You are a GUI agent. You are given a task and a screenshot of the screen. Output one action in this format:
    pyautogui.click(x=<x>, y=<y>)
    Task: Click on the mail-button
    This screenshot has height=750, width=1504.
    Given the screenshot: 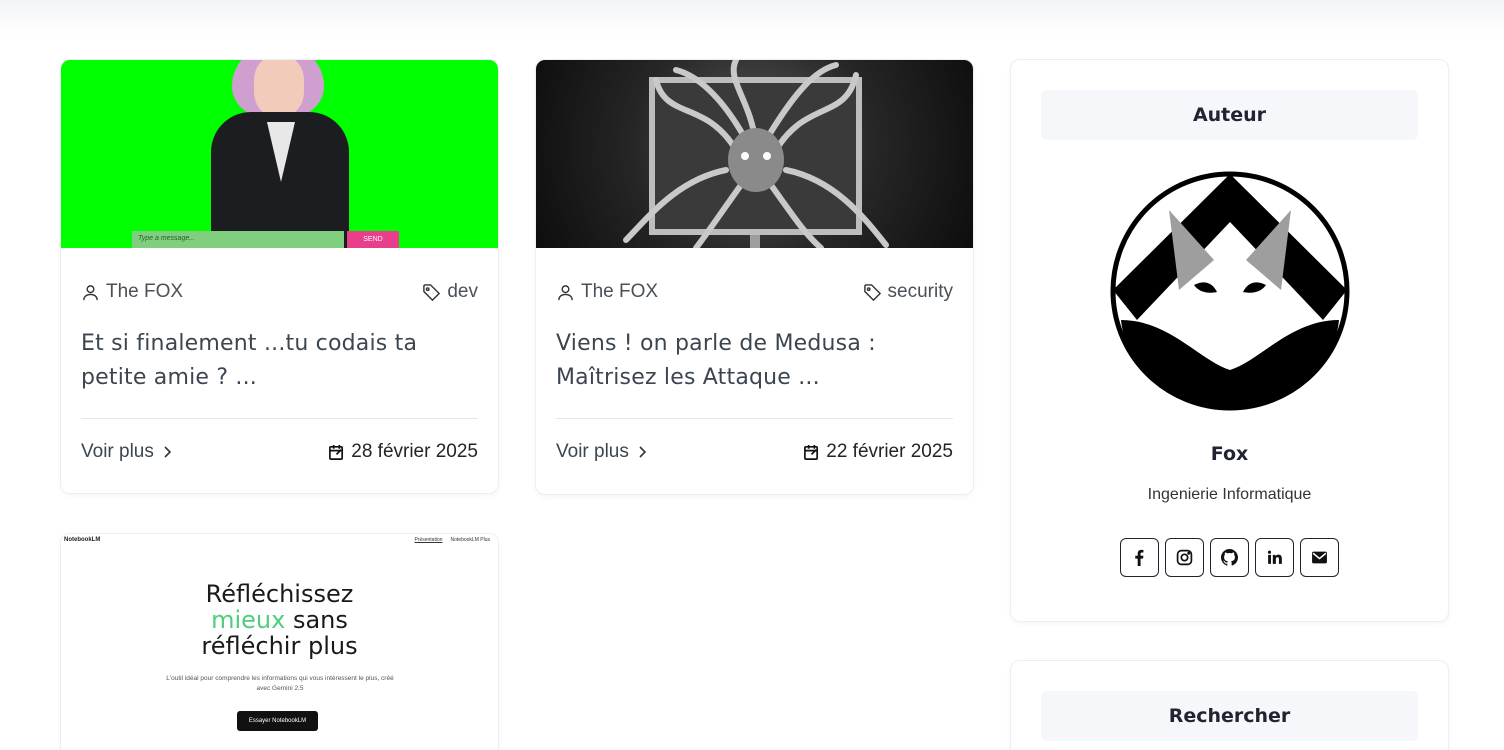 What is the action you would take?
    pyautogui.click(x=1319, y=557)
    